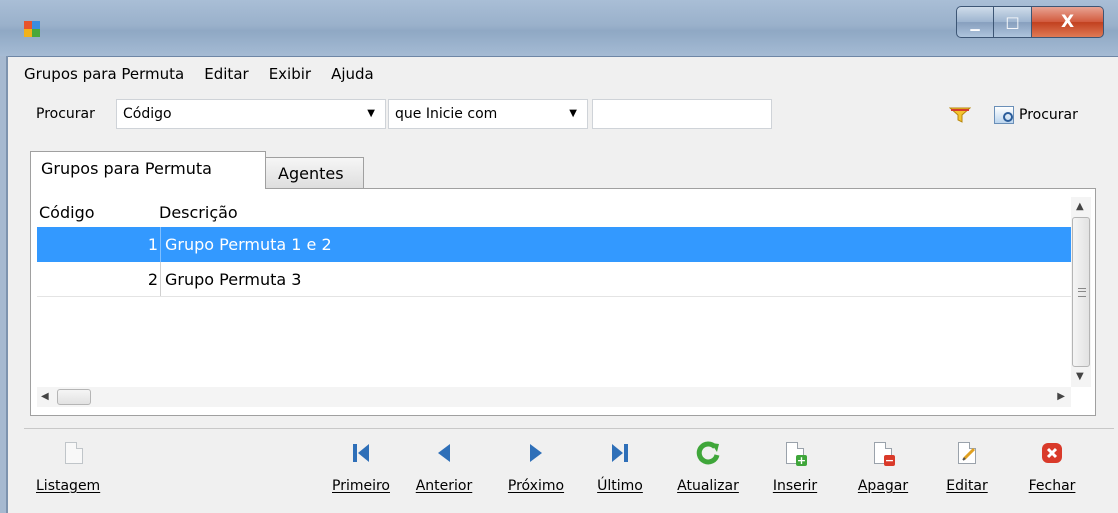  I want to click on apagar-button: − Apagar, so click(883, 466).